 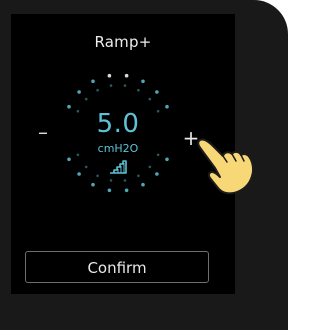 I want to click on pressure-unit: cmH2O, so click(x=118, y=148).